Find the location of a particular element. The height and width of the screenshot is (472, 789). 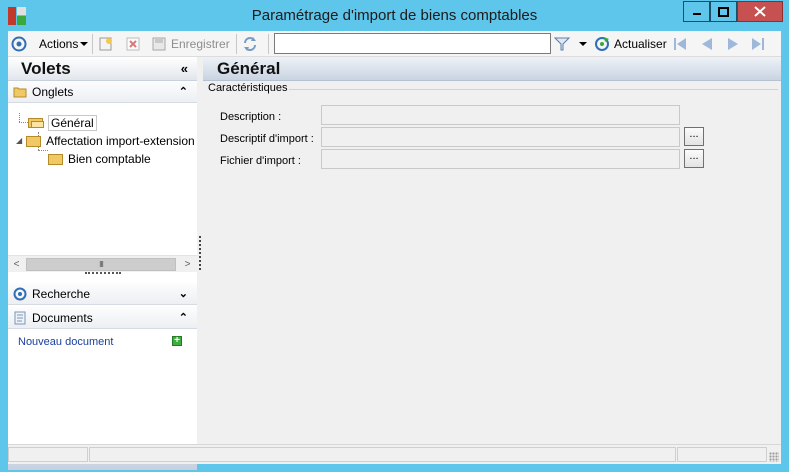

splitter-handle is located at coordinates (103, 274).